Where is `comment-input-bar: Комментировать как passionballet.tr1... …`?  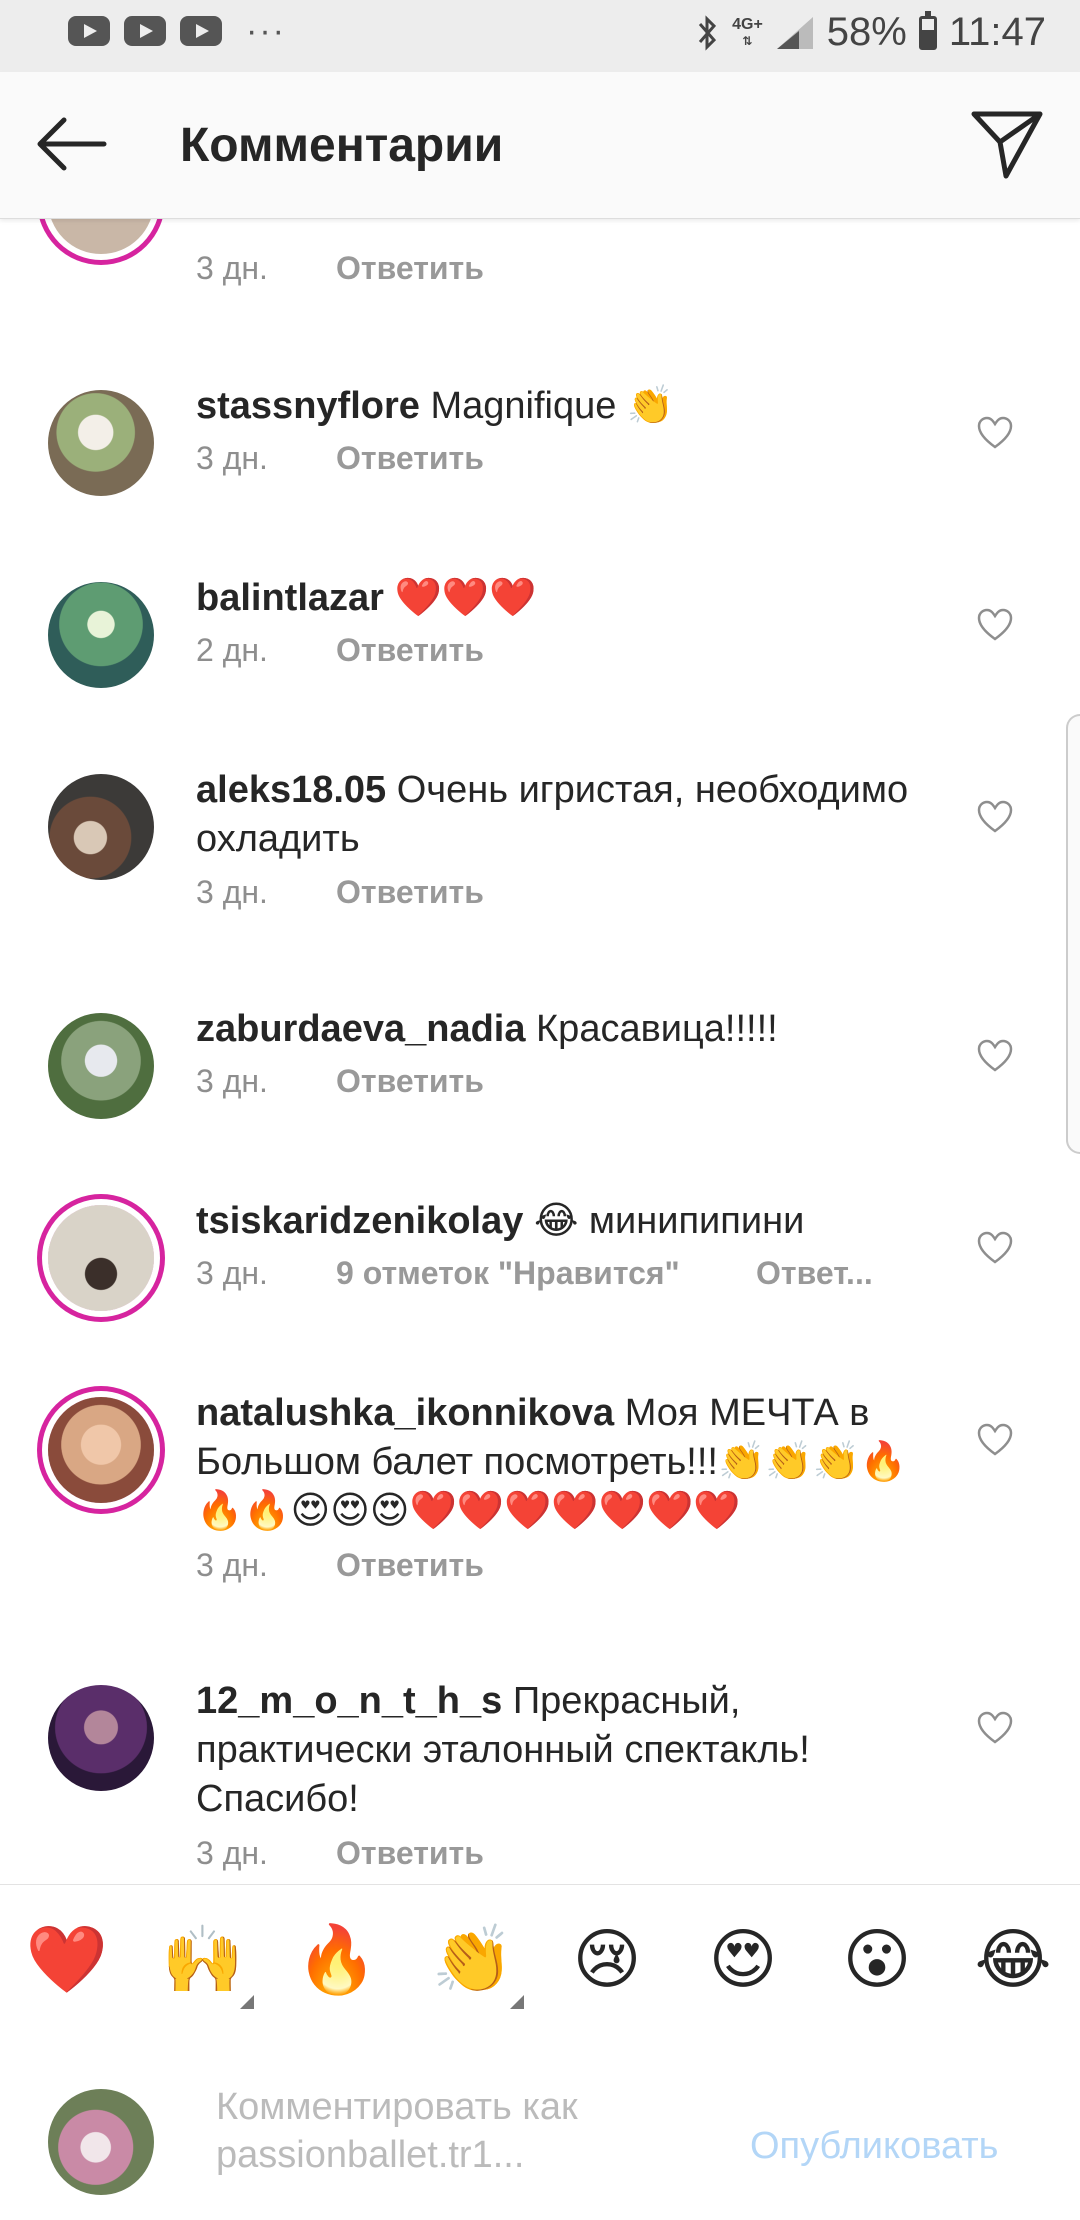 comment-input-bar: Комментировать как passionballet.tr1... … is located at coordinates (540, 2125).